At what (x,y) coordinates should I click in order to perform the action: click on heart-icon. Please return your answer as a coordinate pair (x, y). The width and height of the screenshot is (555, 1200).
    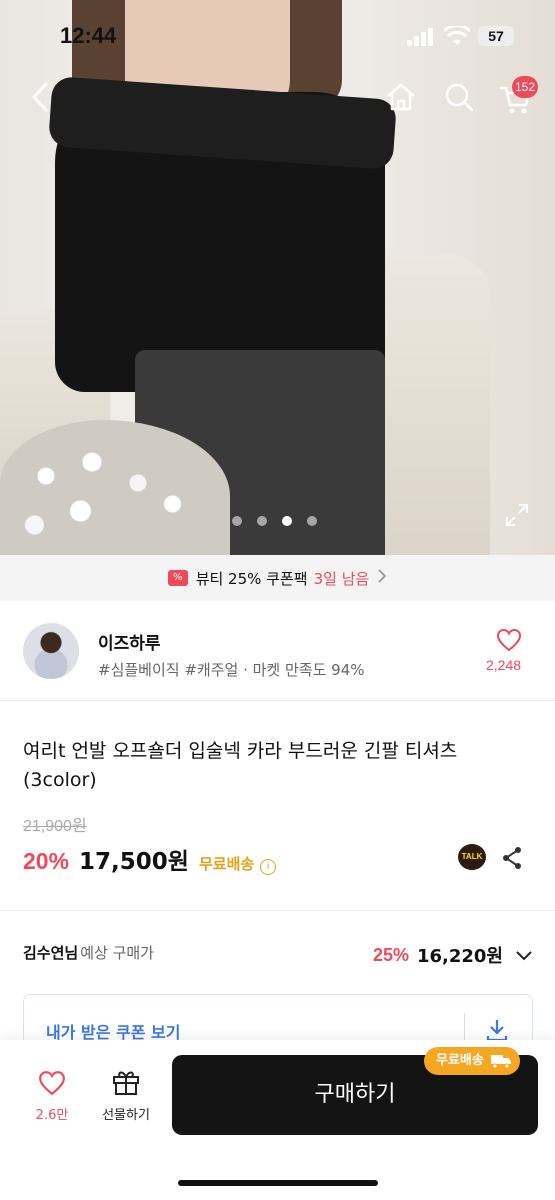
    Looking at the image, I should click on (52, 1083).